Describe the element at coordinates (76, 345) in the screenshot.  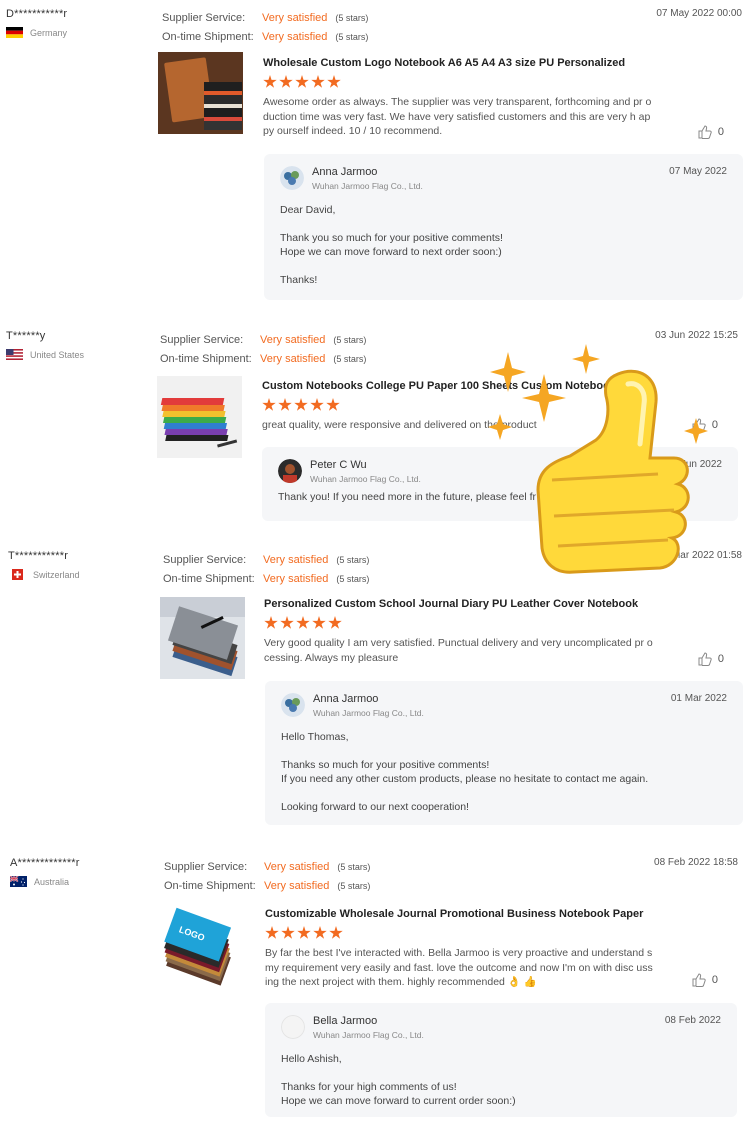
I see `buyer-info: T******y United States` at that location.